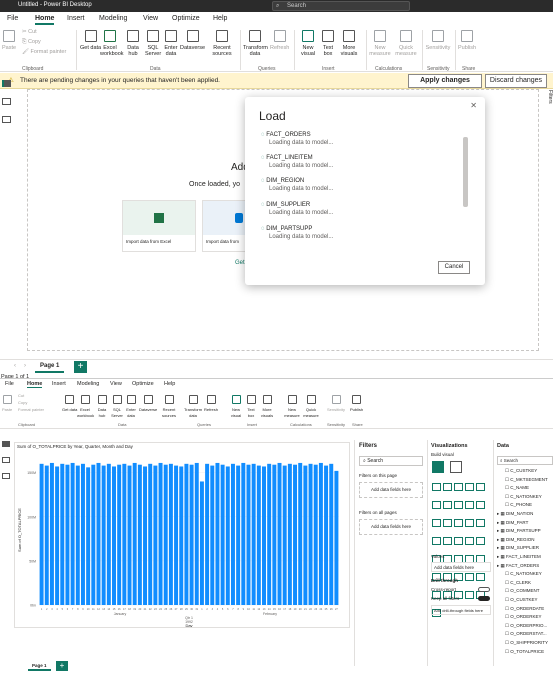 This screenshot has width=553, height=675. Describe the element at coordinates (484, 598) in the screenshot. I see `keep-filters-toggle` at that location.